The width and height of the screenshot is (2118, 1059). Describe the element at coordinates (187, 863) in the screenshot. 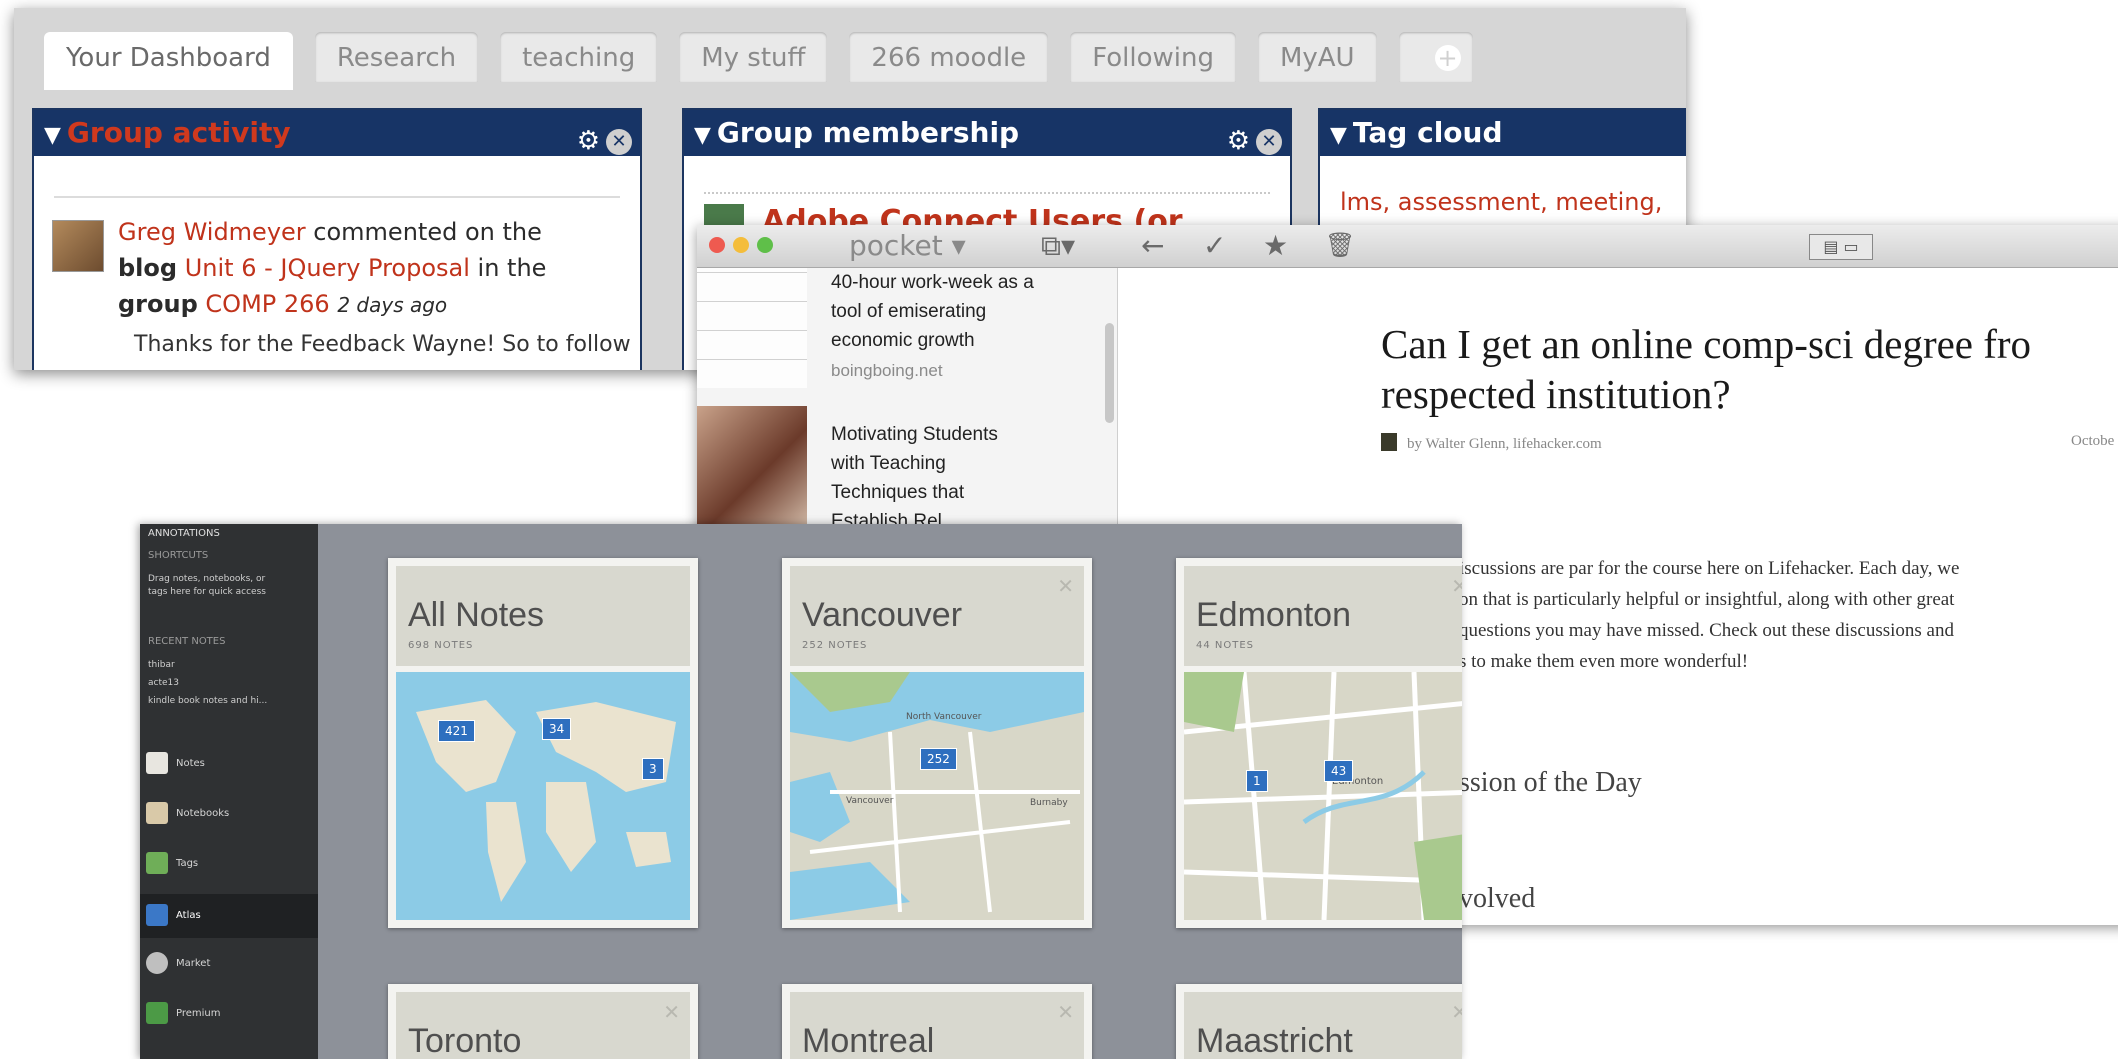

I see `sidebar-item-tags: Tags` at that location.